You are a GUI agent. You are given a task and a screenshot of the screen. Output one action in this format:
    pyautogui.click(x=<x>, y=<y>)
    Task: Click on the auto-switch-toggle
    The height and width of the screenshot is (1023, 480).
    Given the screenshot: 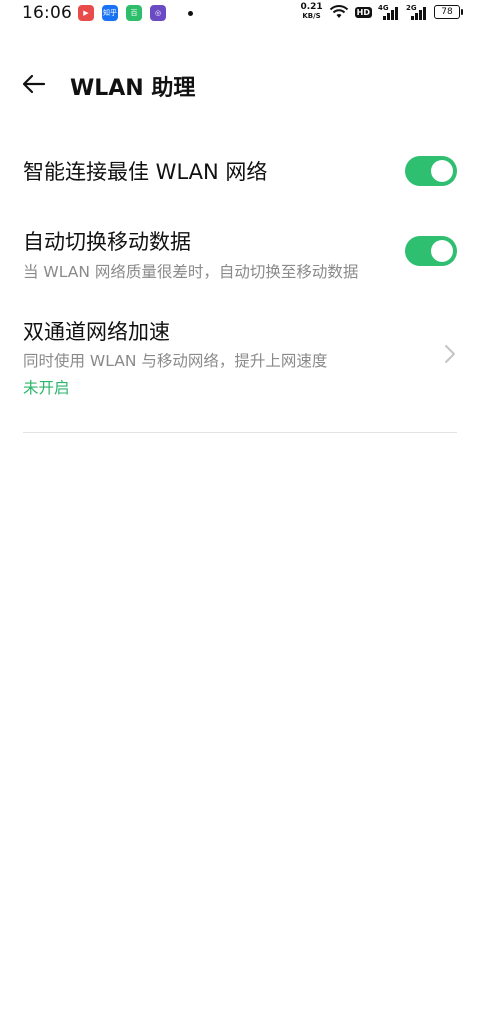 What is the action you would take?
    pyautogui.click(x=431, y=251)
    